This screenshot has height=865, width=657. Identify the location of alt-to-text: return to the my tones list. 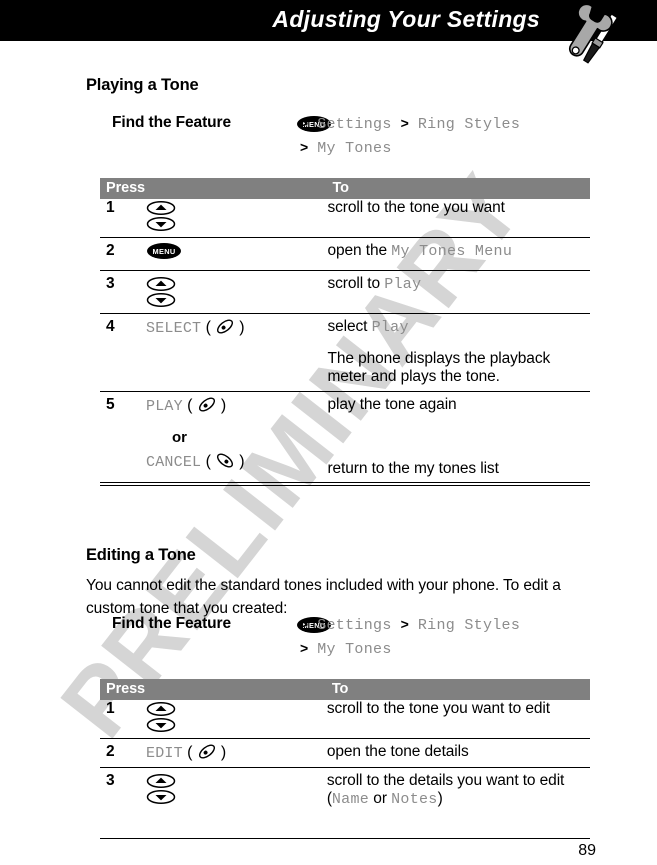
(413, 468).